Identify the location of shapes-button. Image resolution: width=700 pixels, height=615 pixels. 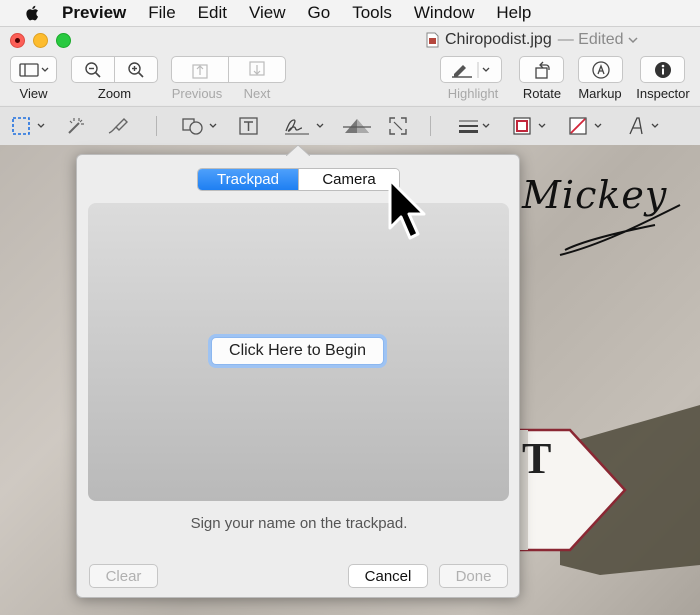
(201, 126).